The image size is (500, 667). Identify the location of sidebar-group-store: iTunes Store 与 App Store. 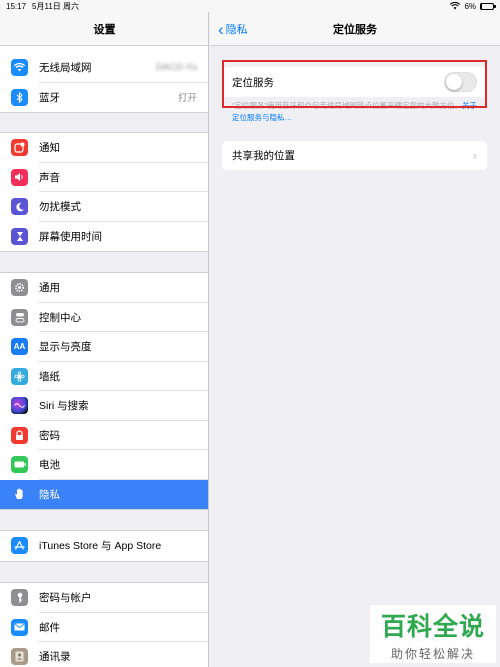
(104, 546).